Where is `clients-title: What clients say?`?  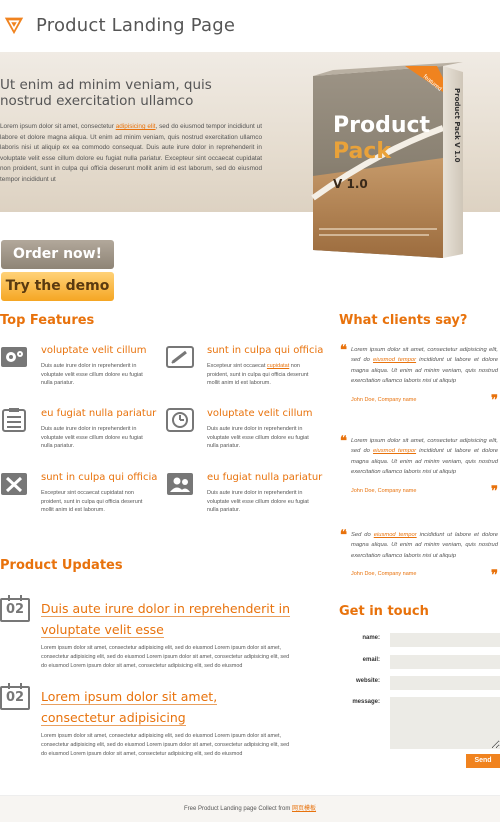
clients-title: What clients say? is located at coordinates (403, 320).